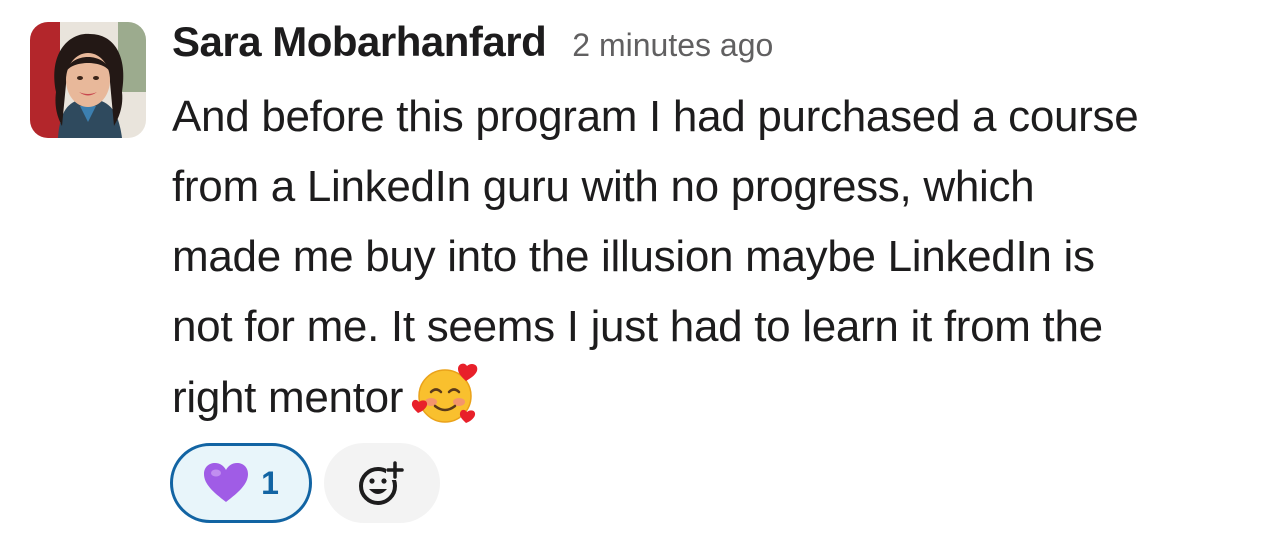 The height and width of the screenshot is (552, 1264). What do you see at coordinates (446, 394) in the screenshot?
I see `smiling-face-with-hearts-icon` at bounding box center [446, 394].